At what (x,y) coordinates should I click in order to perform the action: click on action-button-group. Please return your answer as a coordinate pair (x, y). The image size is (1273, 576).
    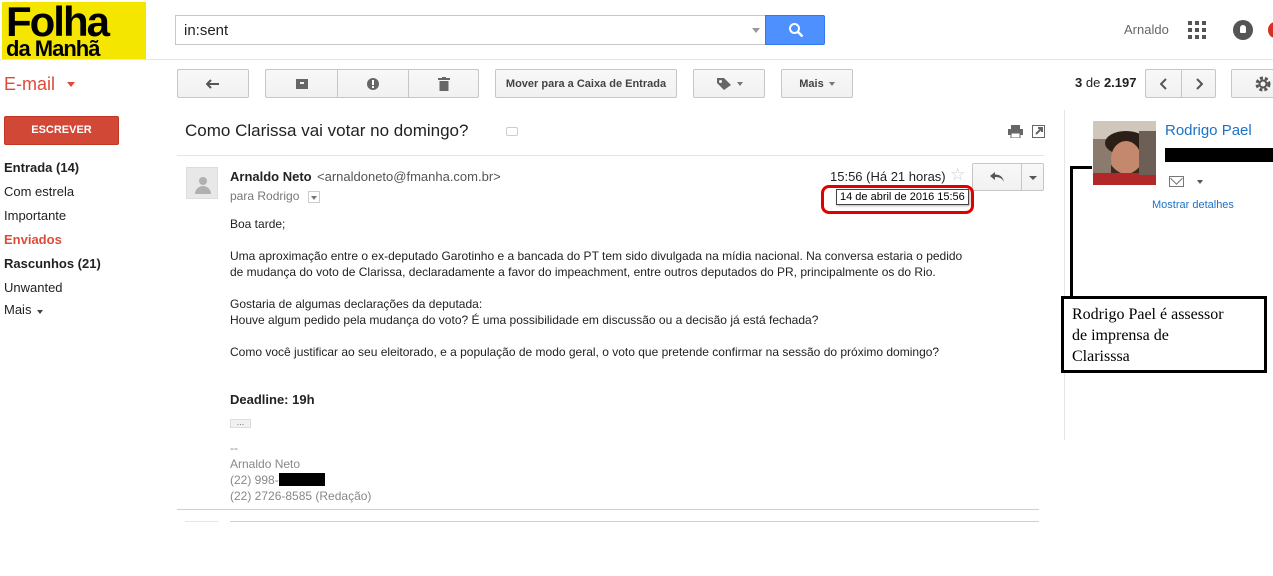
    Looking at the image, I should click on (372, 83).